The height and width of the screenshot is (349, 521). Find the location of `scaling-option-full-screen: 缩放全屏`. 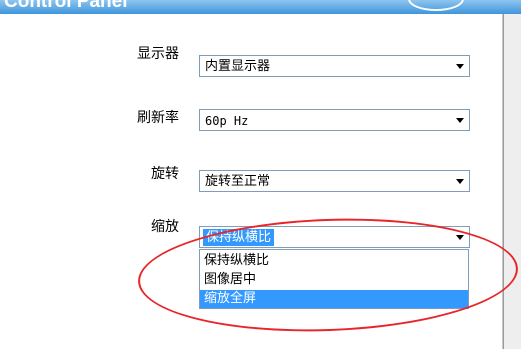

scaling-option-full-screen: 缩放全屏 is located at coordinates (334, 299).